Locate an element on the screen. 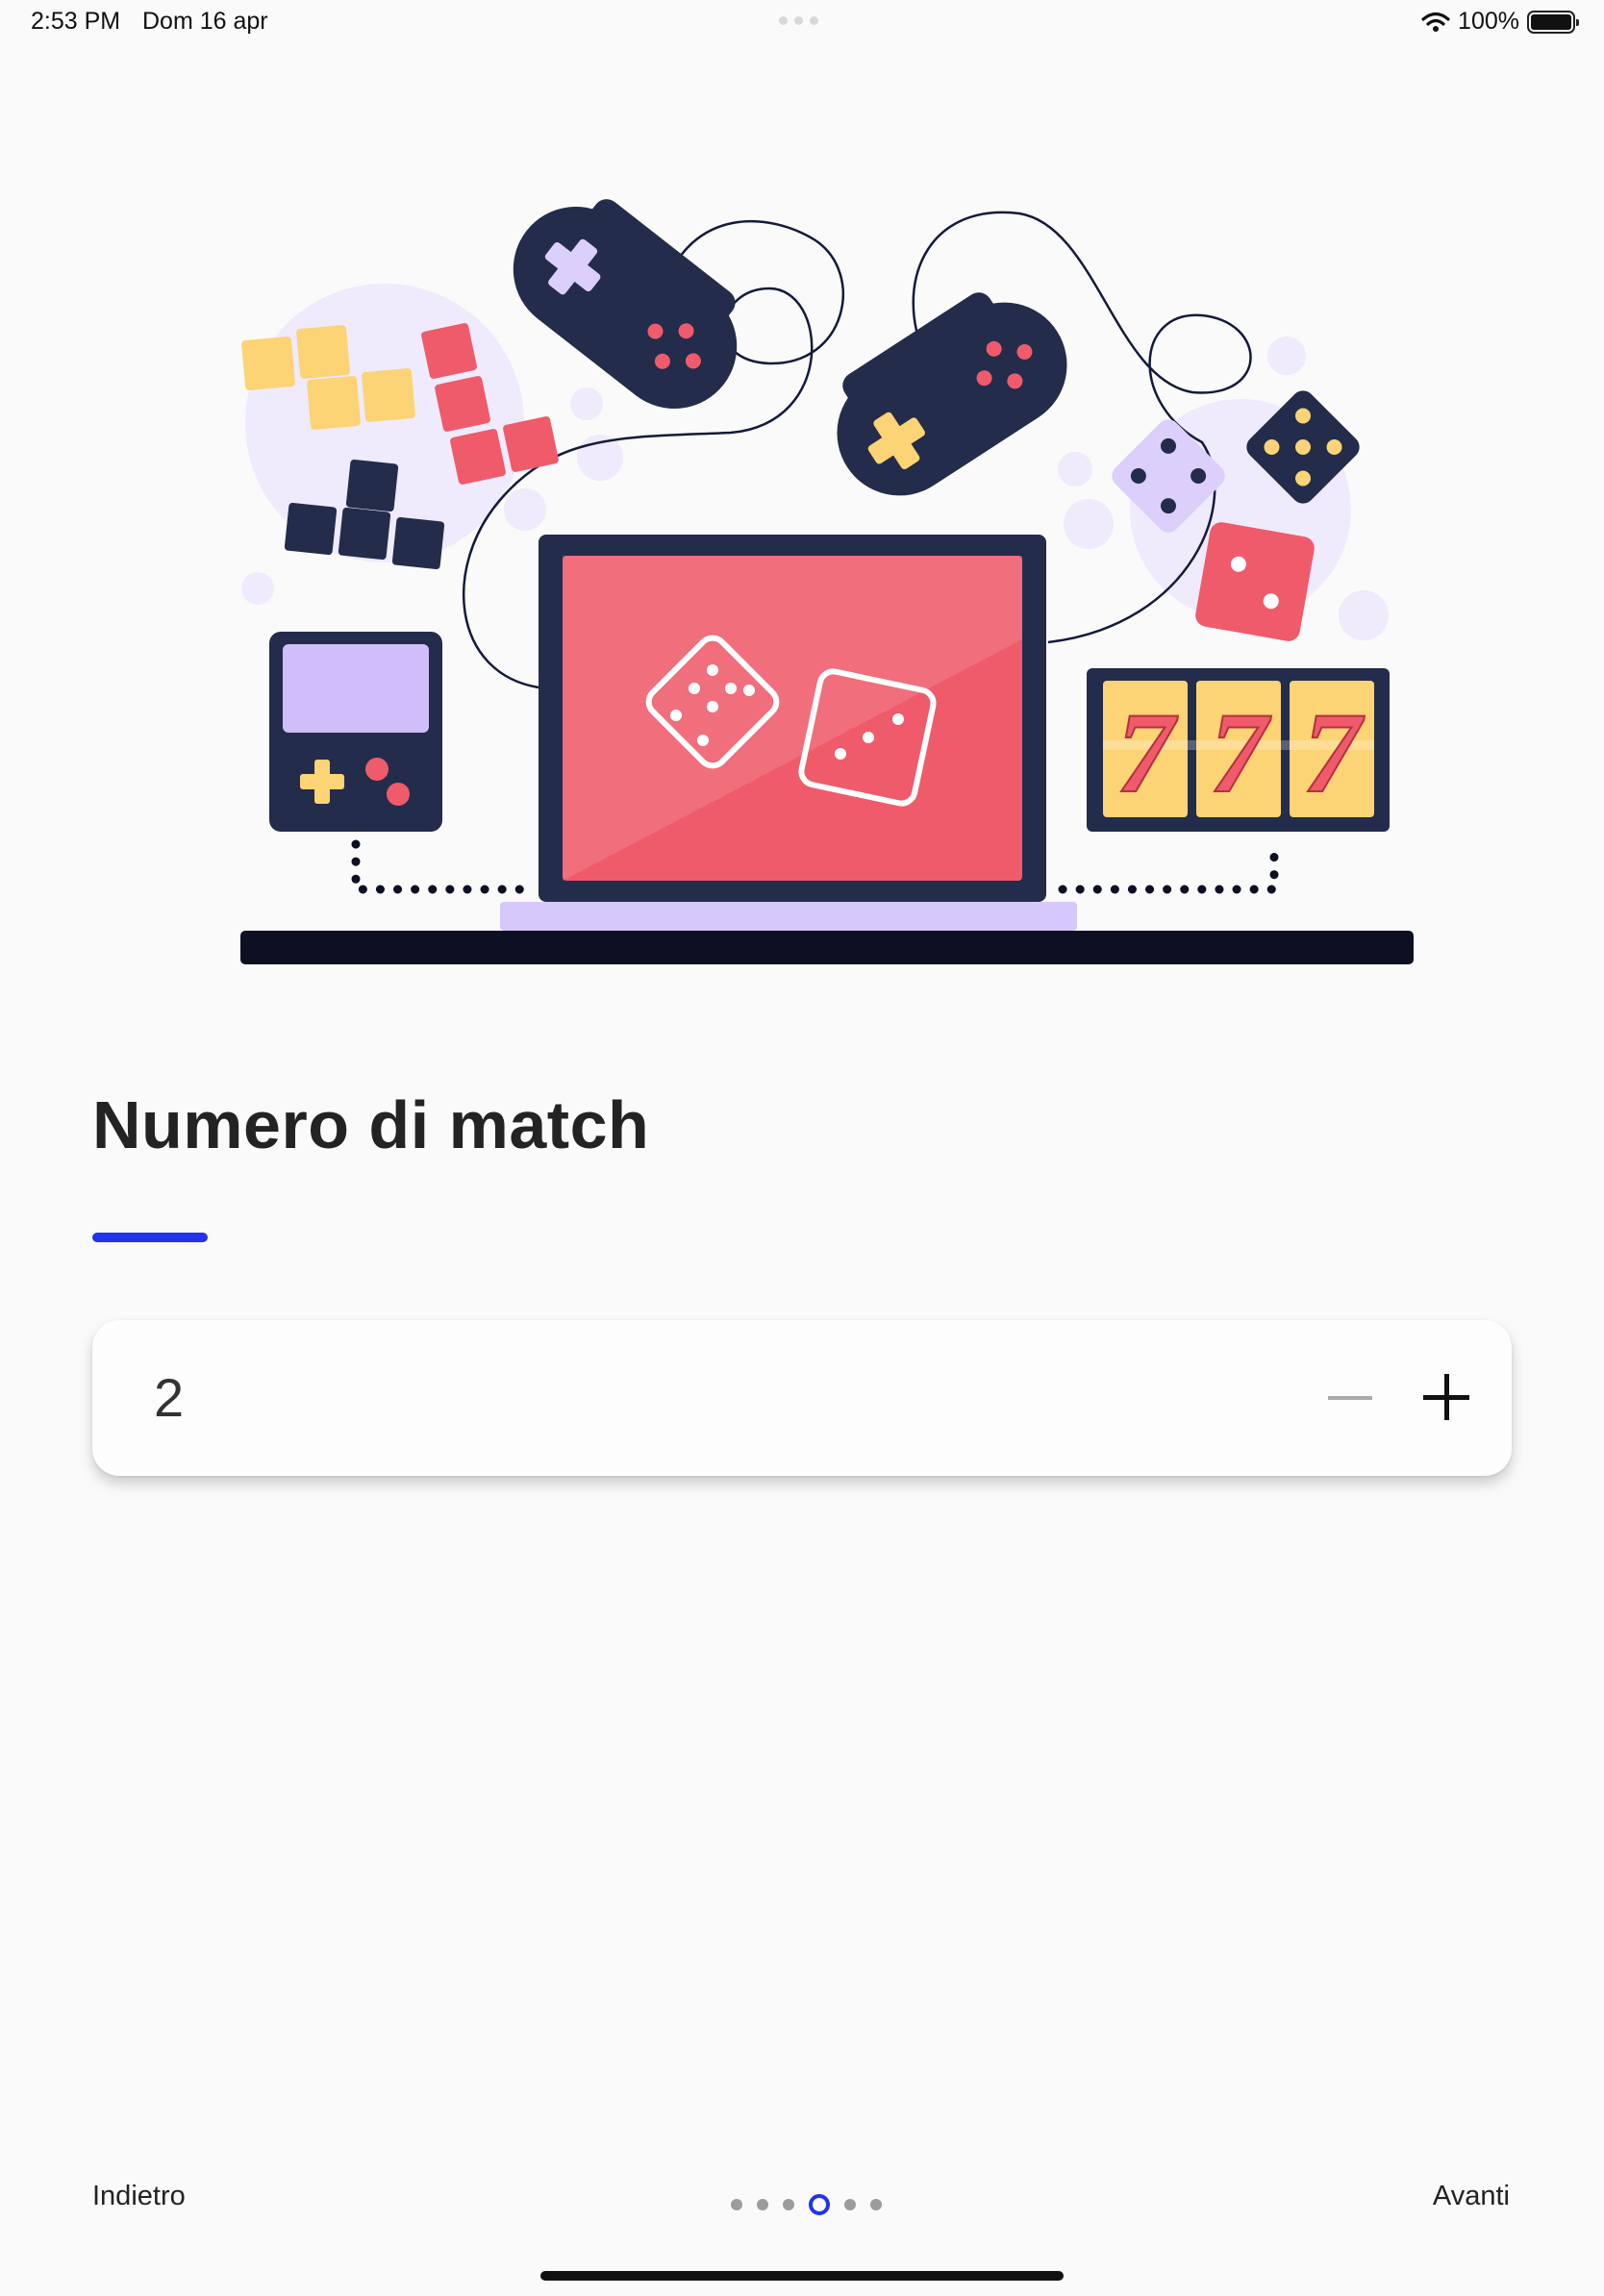 This screenshot has width=1604, height=2296. back-button: Indietro is located at coordinates (139, 2196).